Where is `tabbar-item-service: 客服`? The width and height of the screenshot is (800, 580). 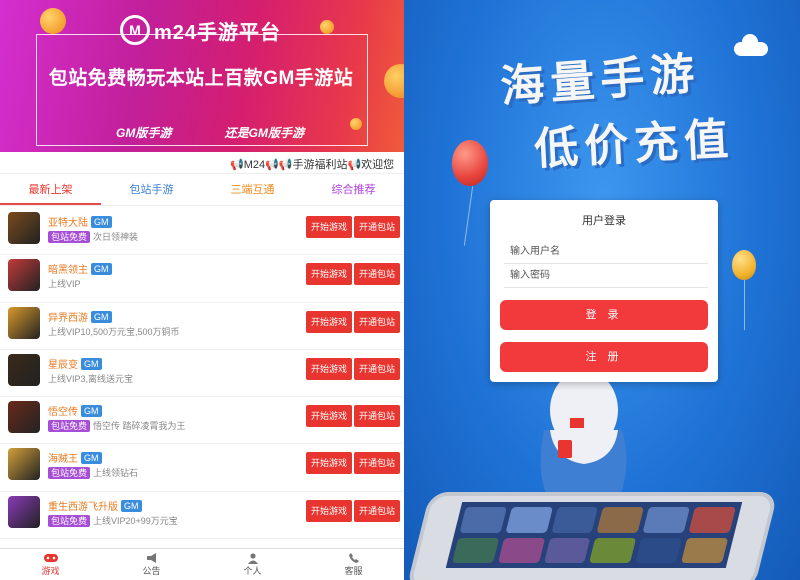
tabbar-item-service: 客服 is located at coordinates (353, 564).